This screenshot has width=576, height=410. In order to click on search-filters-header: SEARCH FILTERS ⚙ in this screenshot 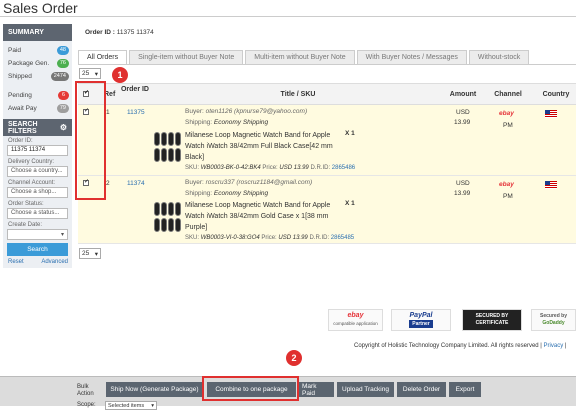, I will do `click(37, 127)`.